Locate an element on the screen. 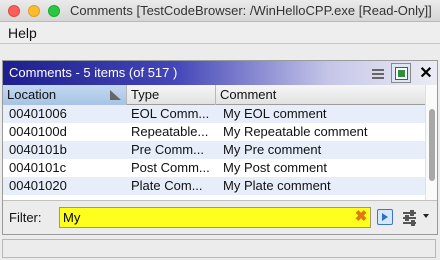 The image size is (440, 260). close-panel-button: ✕ is located at coordinates (425, 73).